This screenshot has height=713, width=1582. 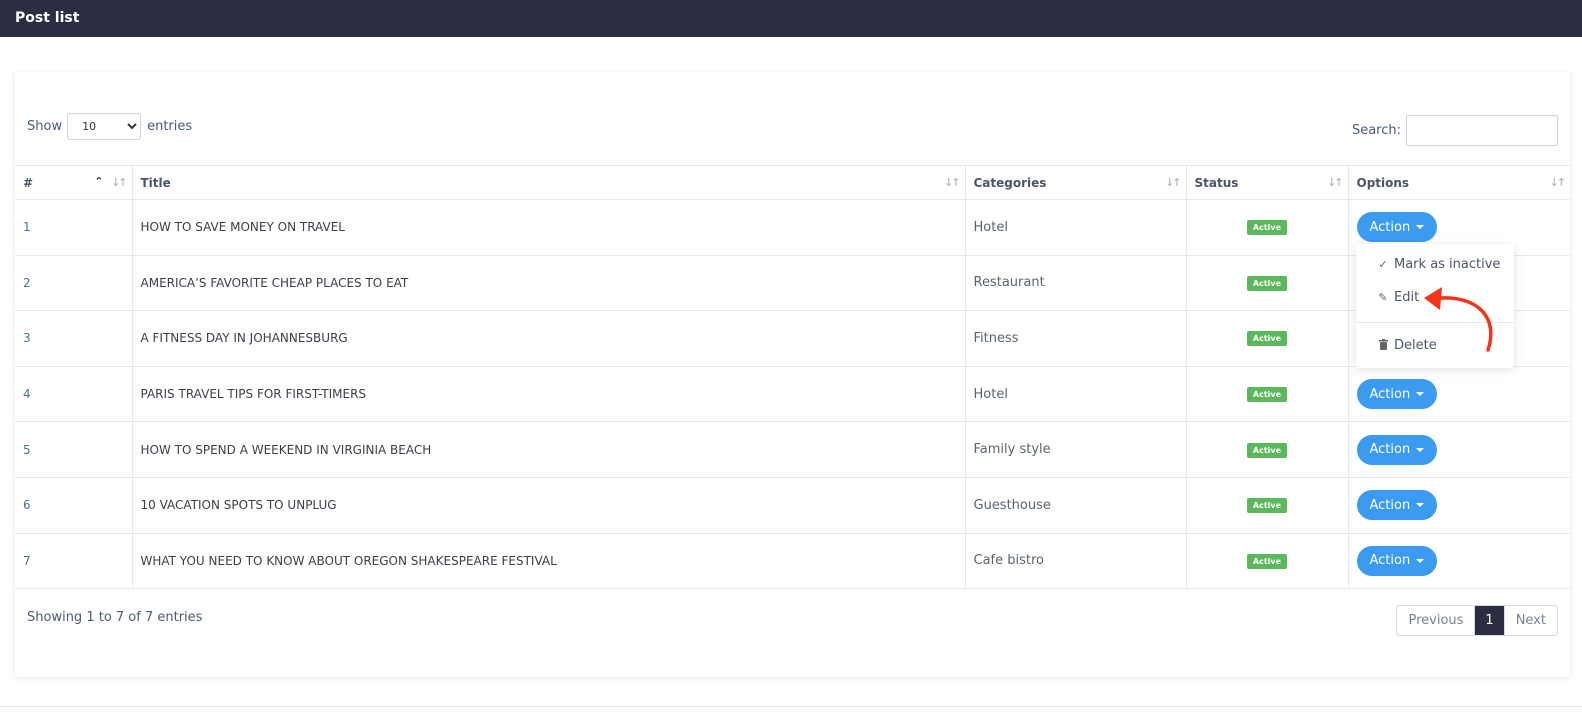 I want to click on page-title: Post list, so click(x=47, y=18).